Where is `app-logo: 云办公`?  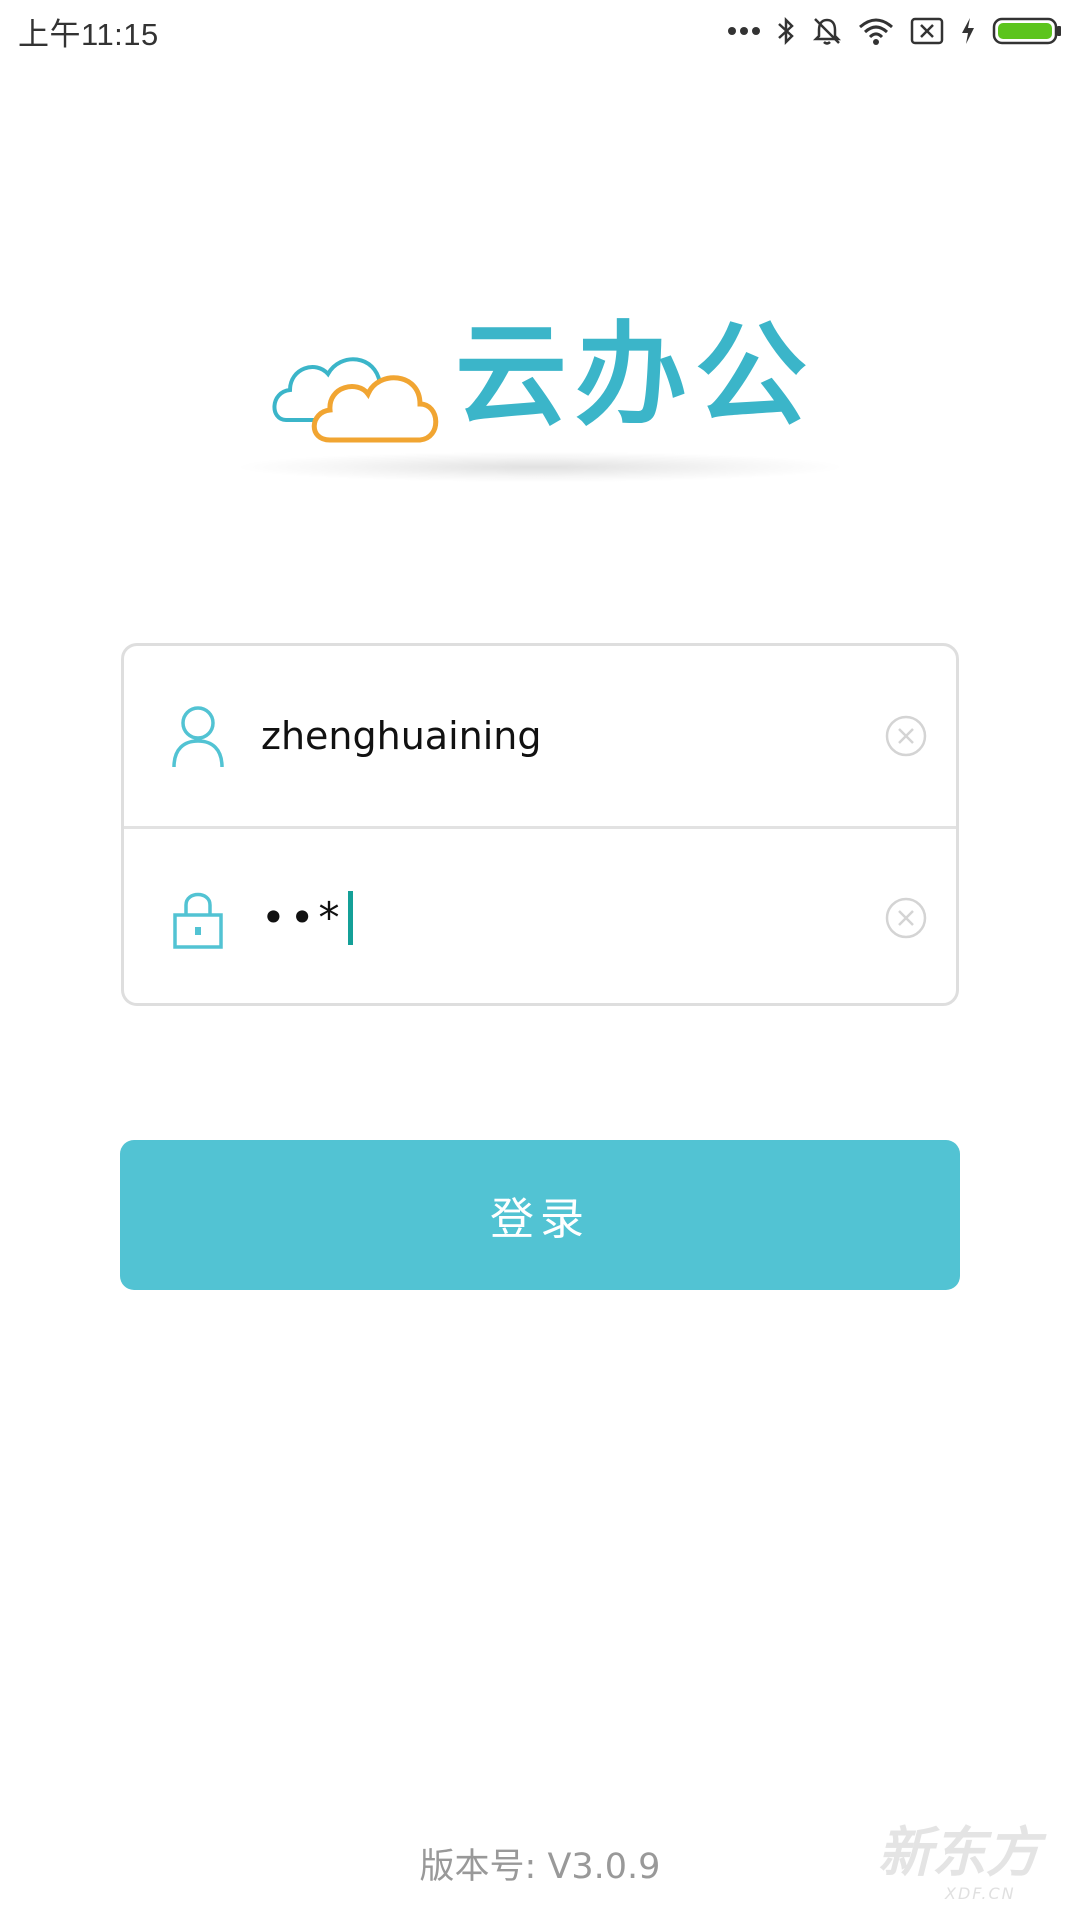
app-logo: 云办公 is located at coordinates (540, 400).